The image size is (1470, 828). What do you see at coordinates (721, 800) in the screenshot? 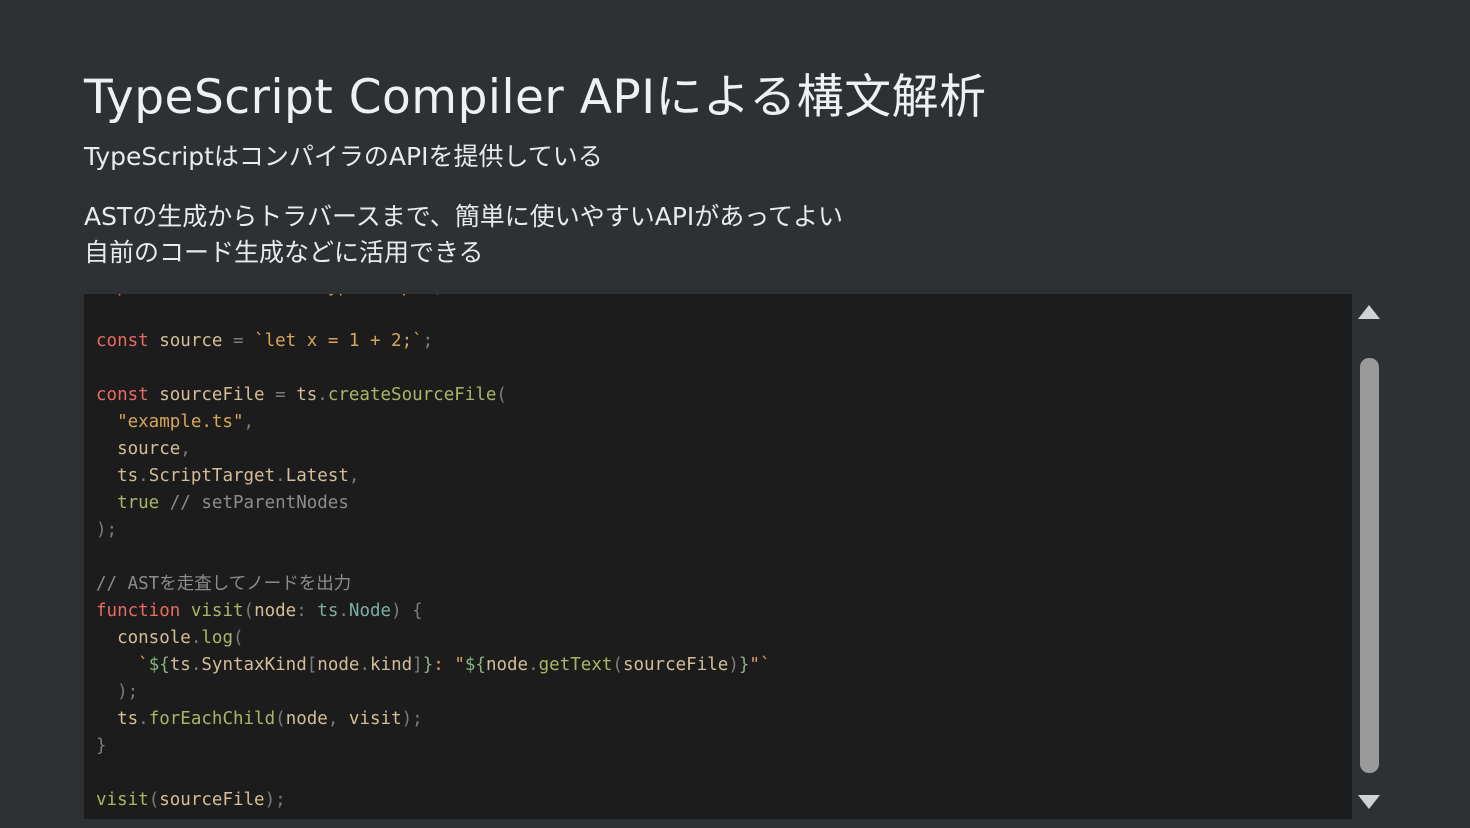
I see `code-line: visit(sourceFile);` at bounding box center [721, 800].